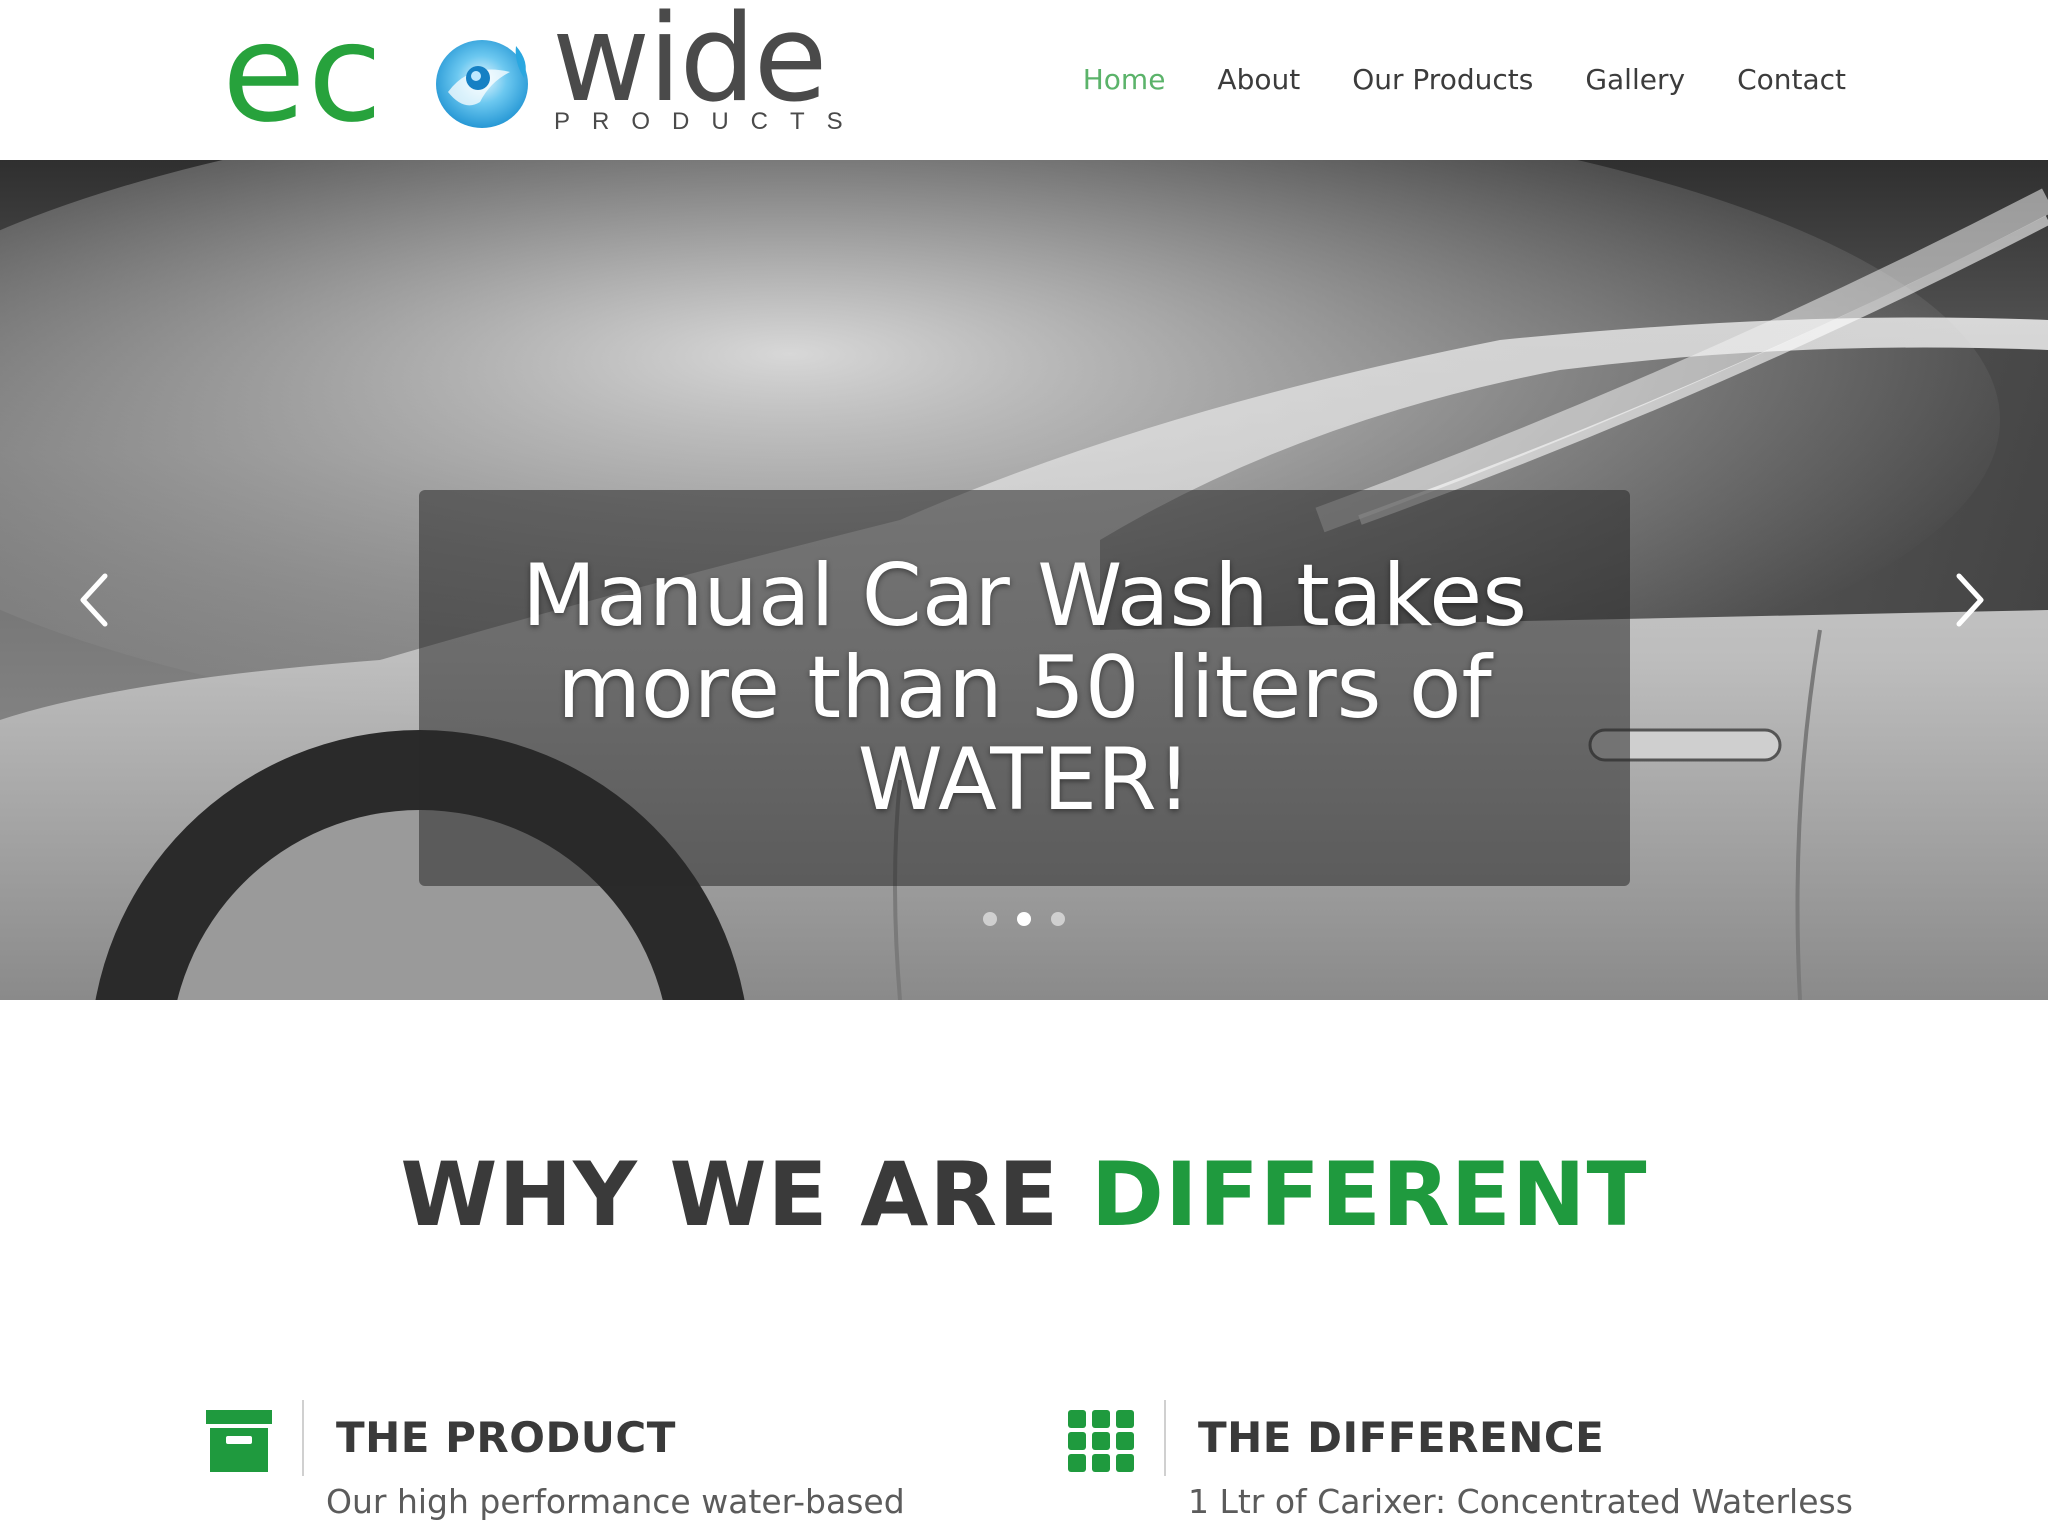 The width and height of the screenshot is (2048, 1536). I want to click on nav-gallery: Gallery, so click(1635, 80).